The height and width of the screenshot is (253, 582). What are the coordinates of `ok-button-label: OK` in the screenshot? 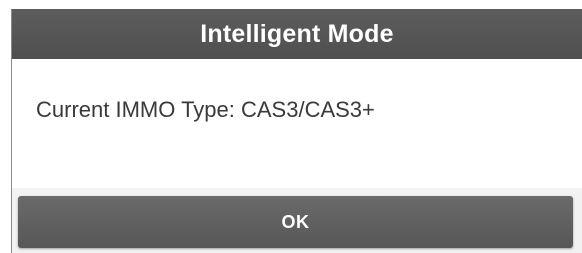 It's located at (295, 221).